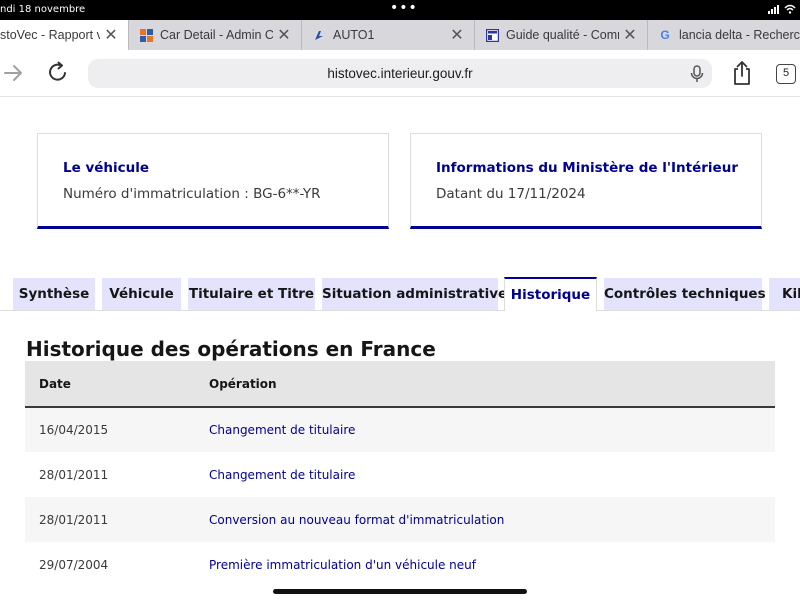 The width and height of the screenshot is (800, 600). What do you see at coordinates (54, 294) in the screenshot?
I see `tab-synthese: Synthèse` at bounding box center [54, 294].